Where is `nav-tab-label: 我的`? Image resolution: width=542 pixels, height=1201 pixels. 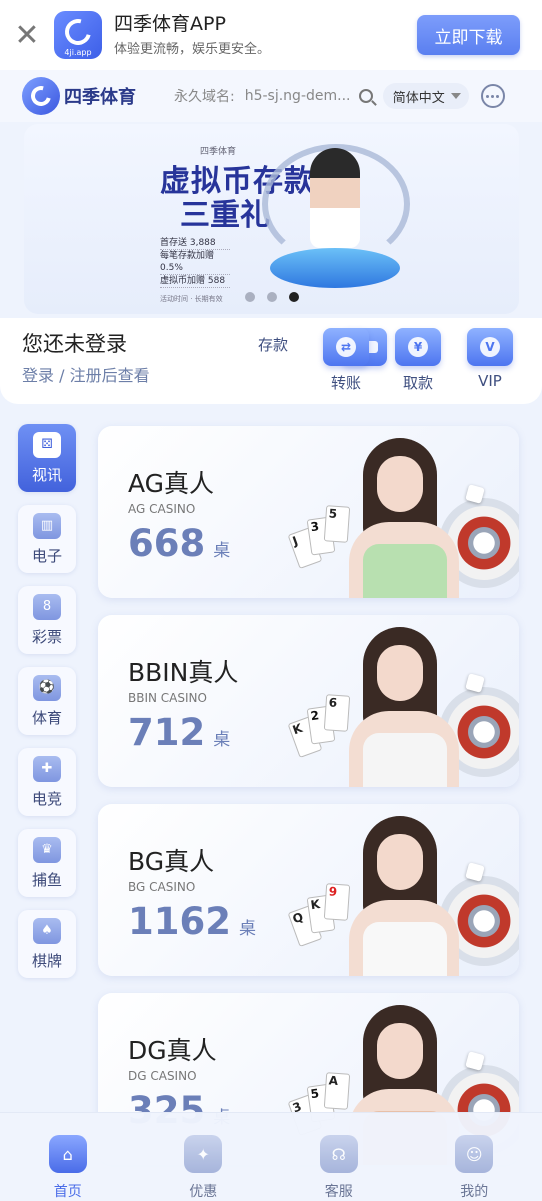 nav-tab-label: 我的 is located at coordinates (474, 1192).